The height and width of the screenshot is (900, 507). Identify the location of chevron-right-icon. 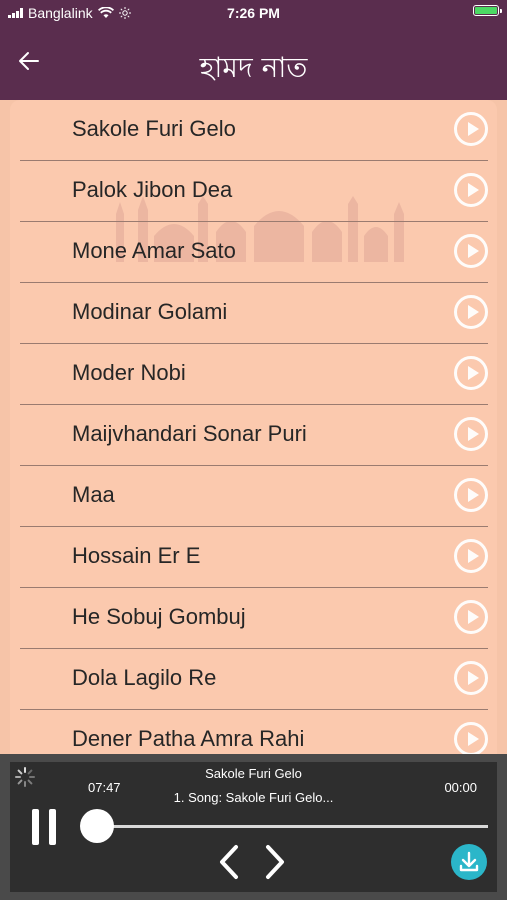
(275, 862).